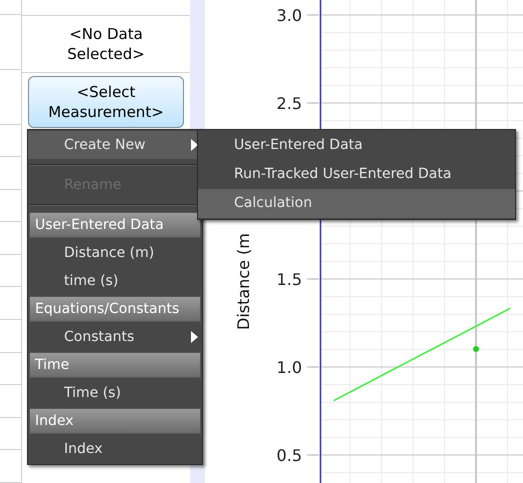 The width and height of the screenshot is (523, 483). I want to click on select-measurement-button: <Select Measurement>, so click(106, 102).